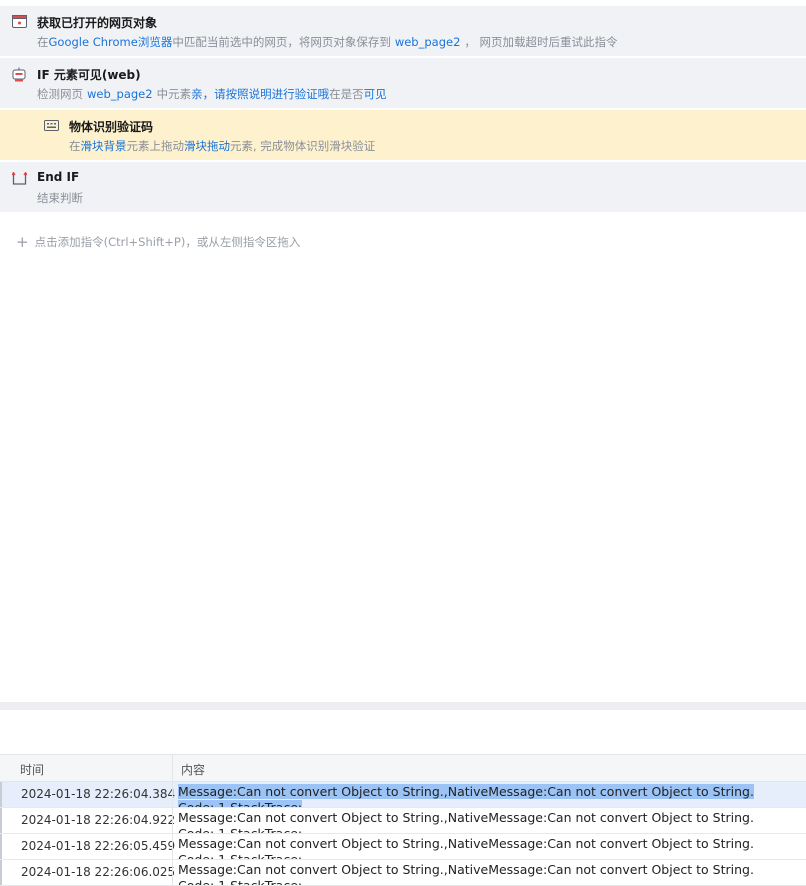 This screenshot has width=806, height=886. What do you see at coordinates (58, 177) in the screenshot?
I see `step-title: End IF` at bounding box center [58, 177].